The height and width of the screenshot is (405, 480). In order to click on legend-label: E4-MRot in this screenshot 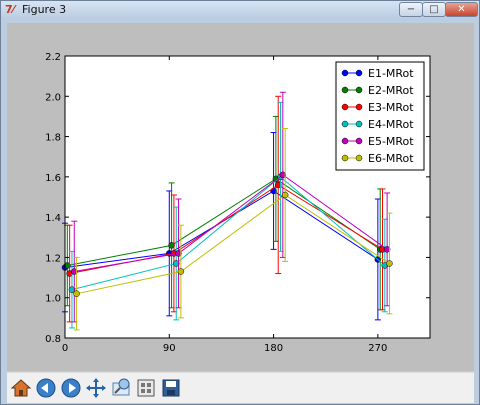, I will do `click(391, 124)`.